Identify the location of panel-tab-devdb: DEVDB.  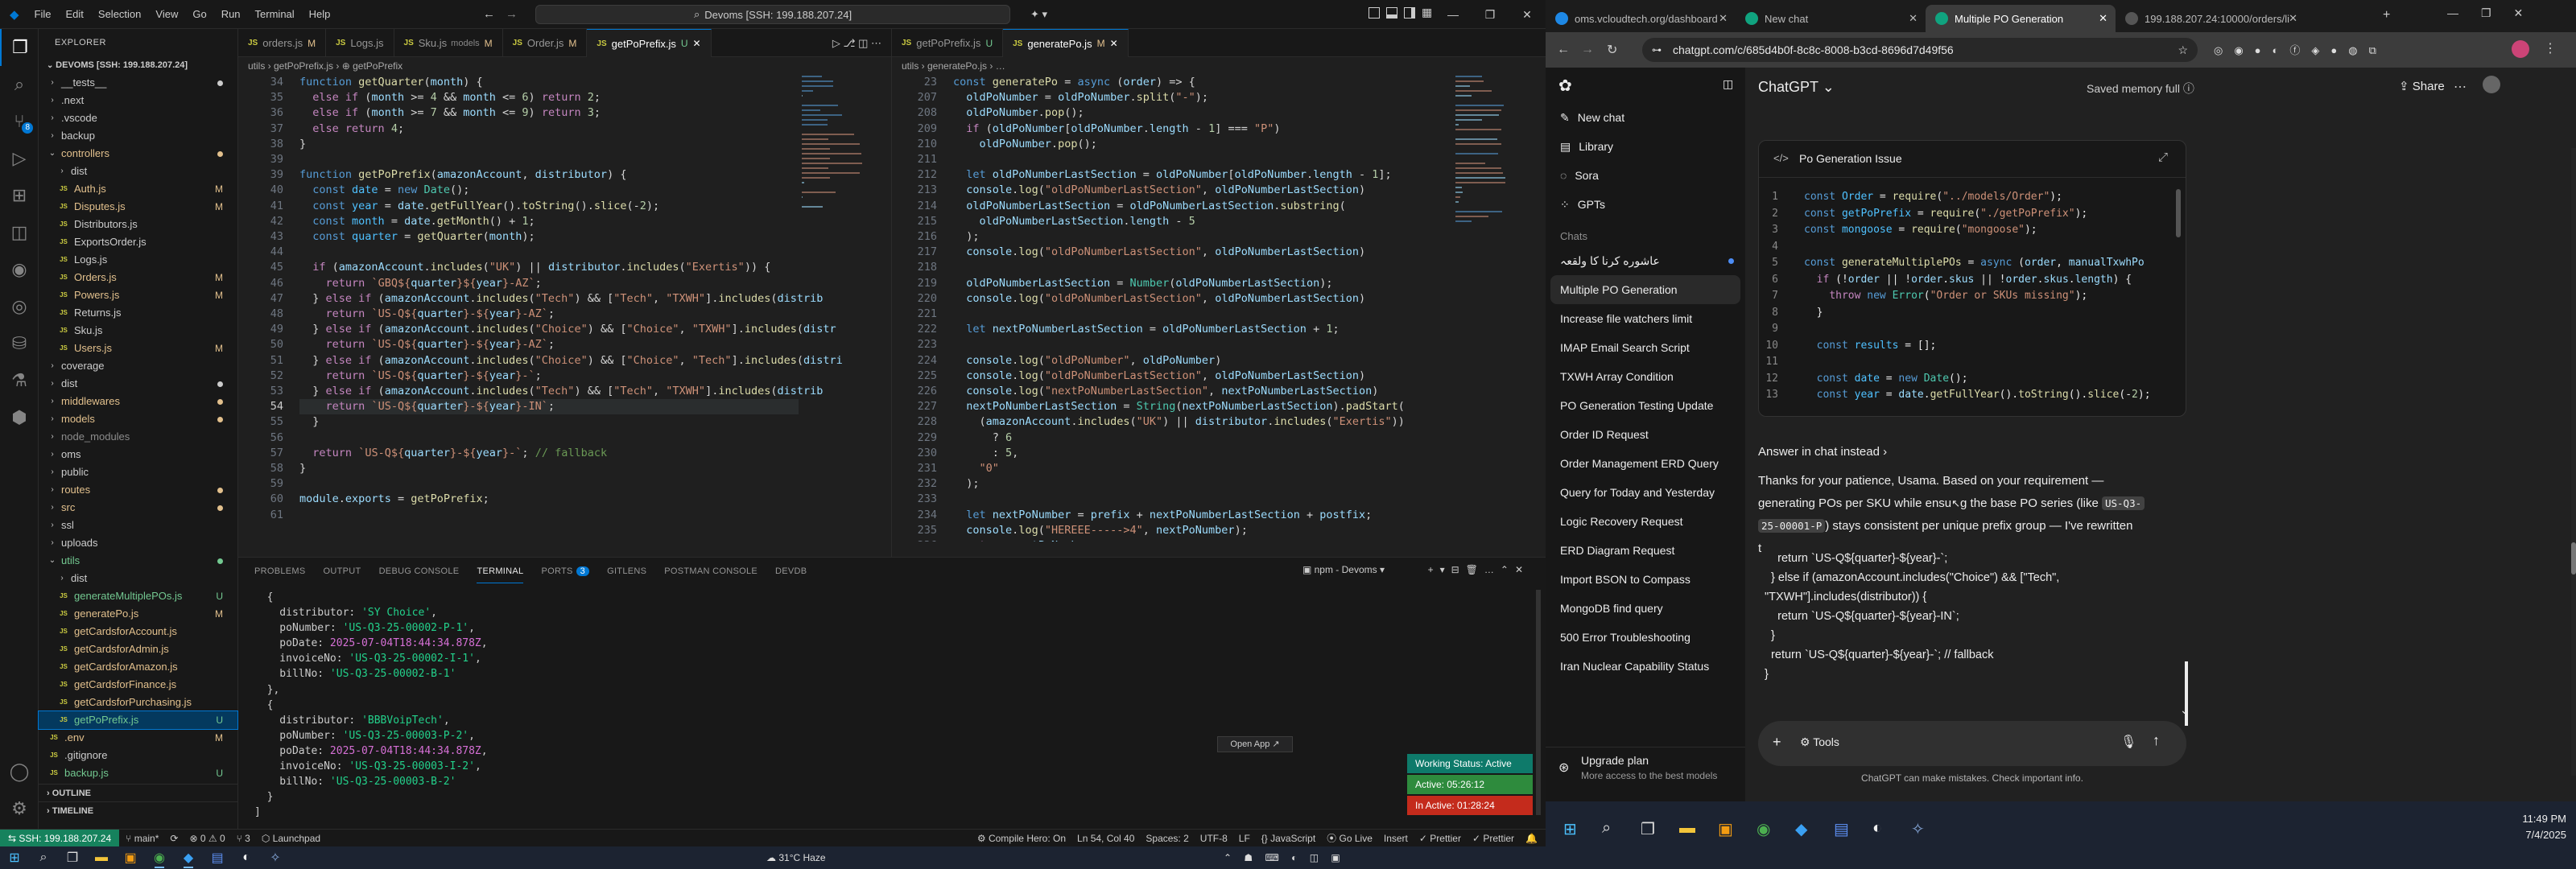
(791, 571).